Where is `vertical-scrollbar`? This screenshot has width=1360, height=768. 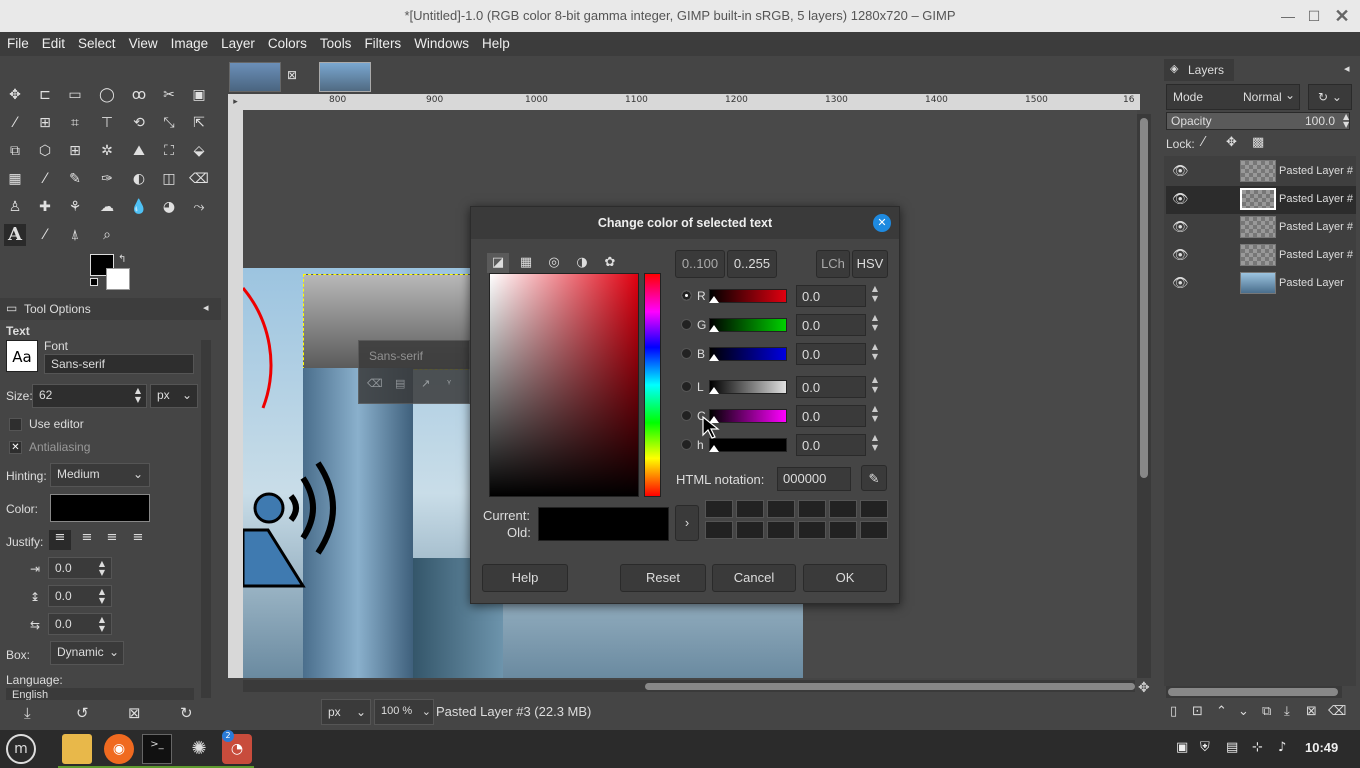 vertical-scrollbar is located at coordinates (1144, 396).